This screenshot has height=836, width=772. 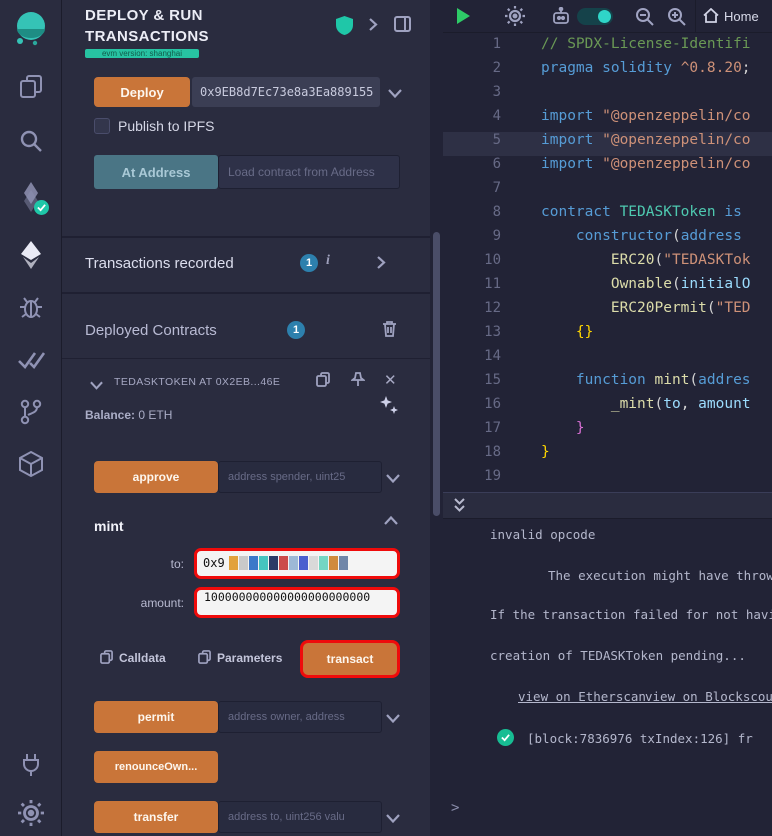 I want to click on transactions-recorded-label: Transactions recorded, so click(x=159, y=263).